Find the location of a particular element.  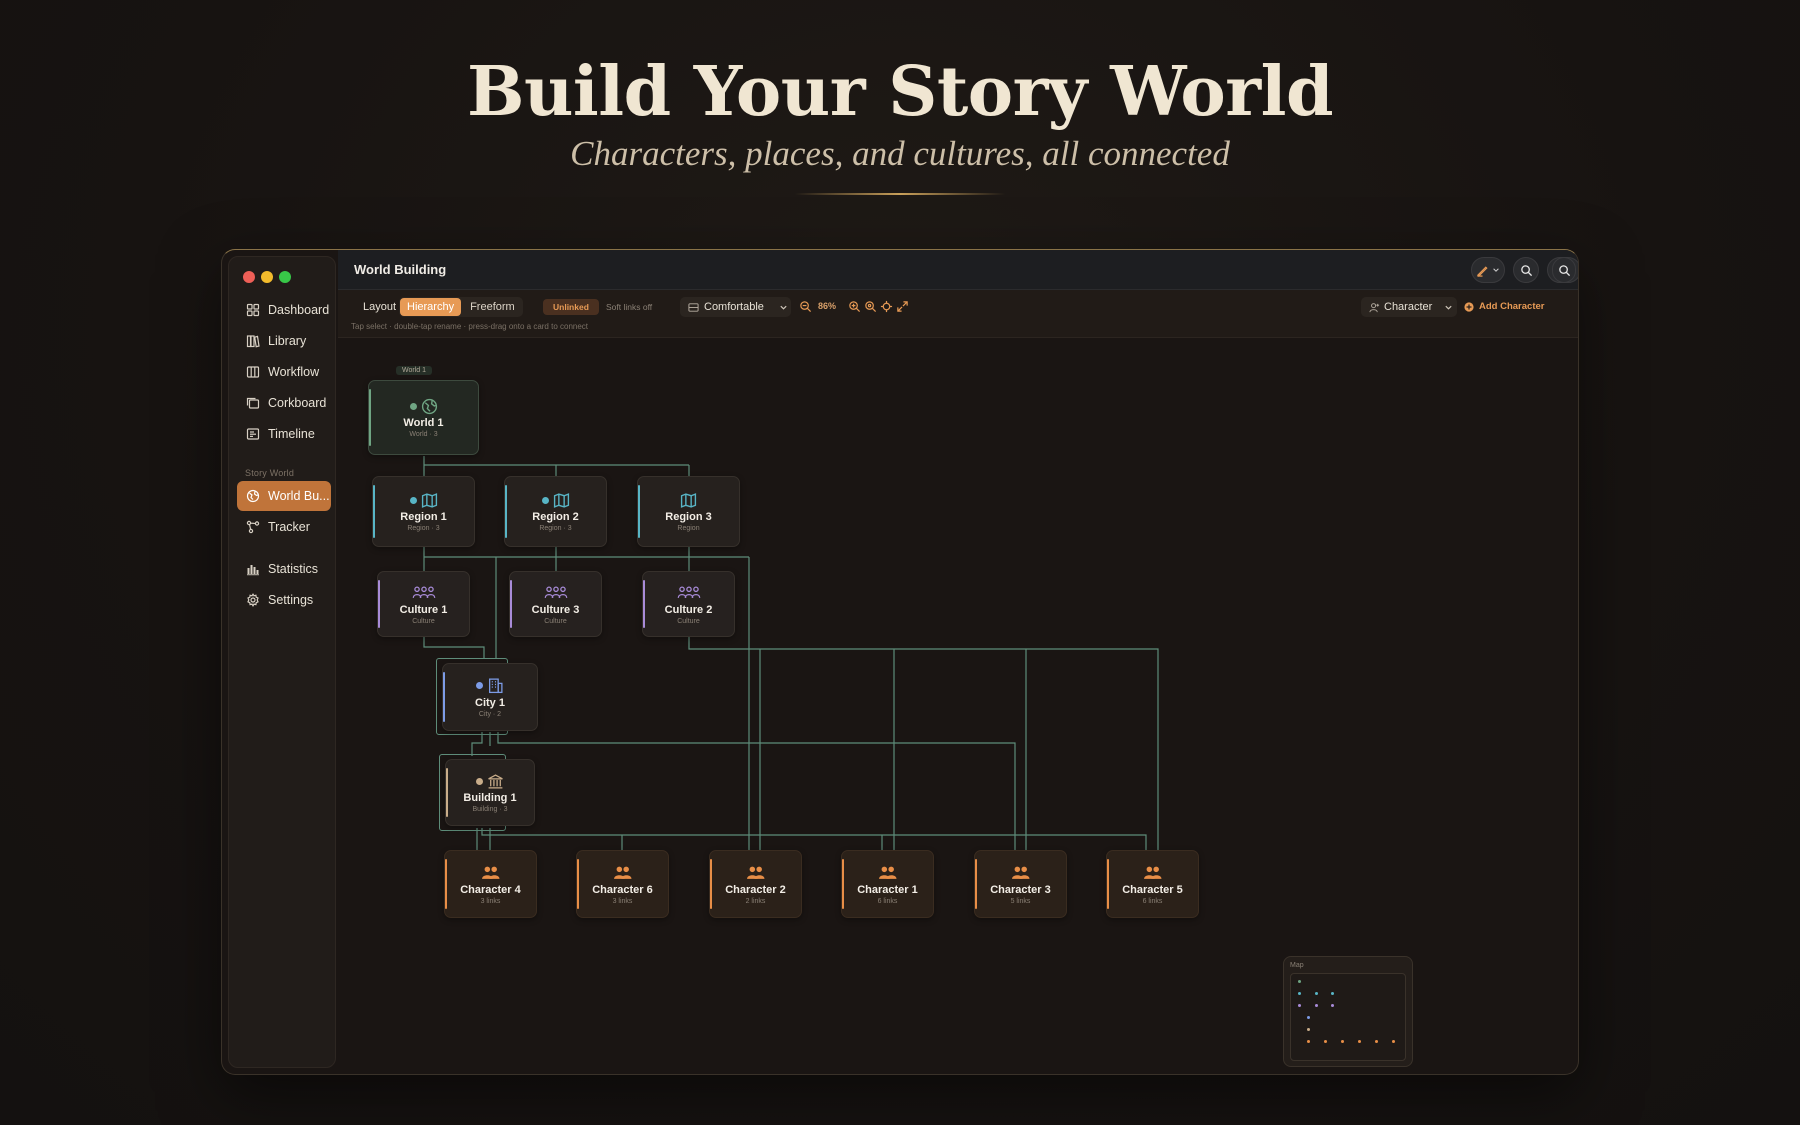

node-label: Character 2 is located at coordinates (755, 889).